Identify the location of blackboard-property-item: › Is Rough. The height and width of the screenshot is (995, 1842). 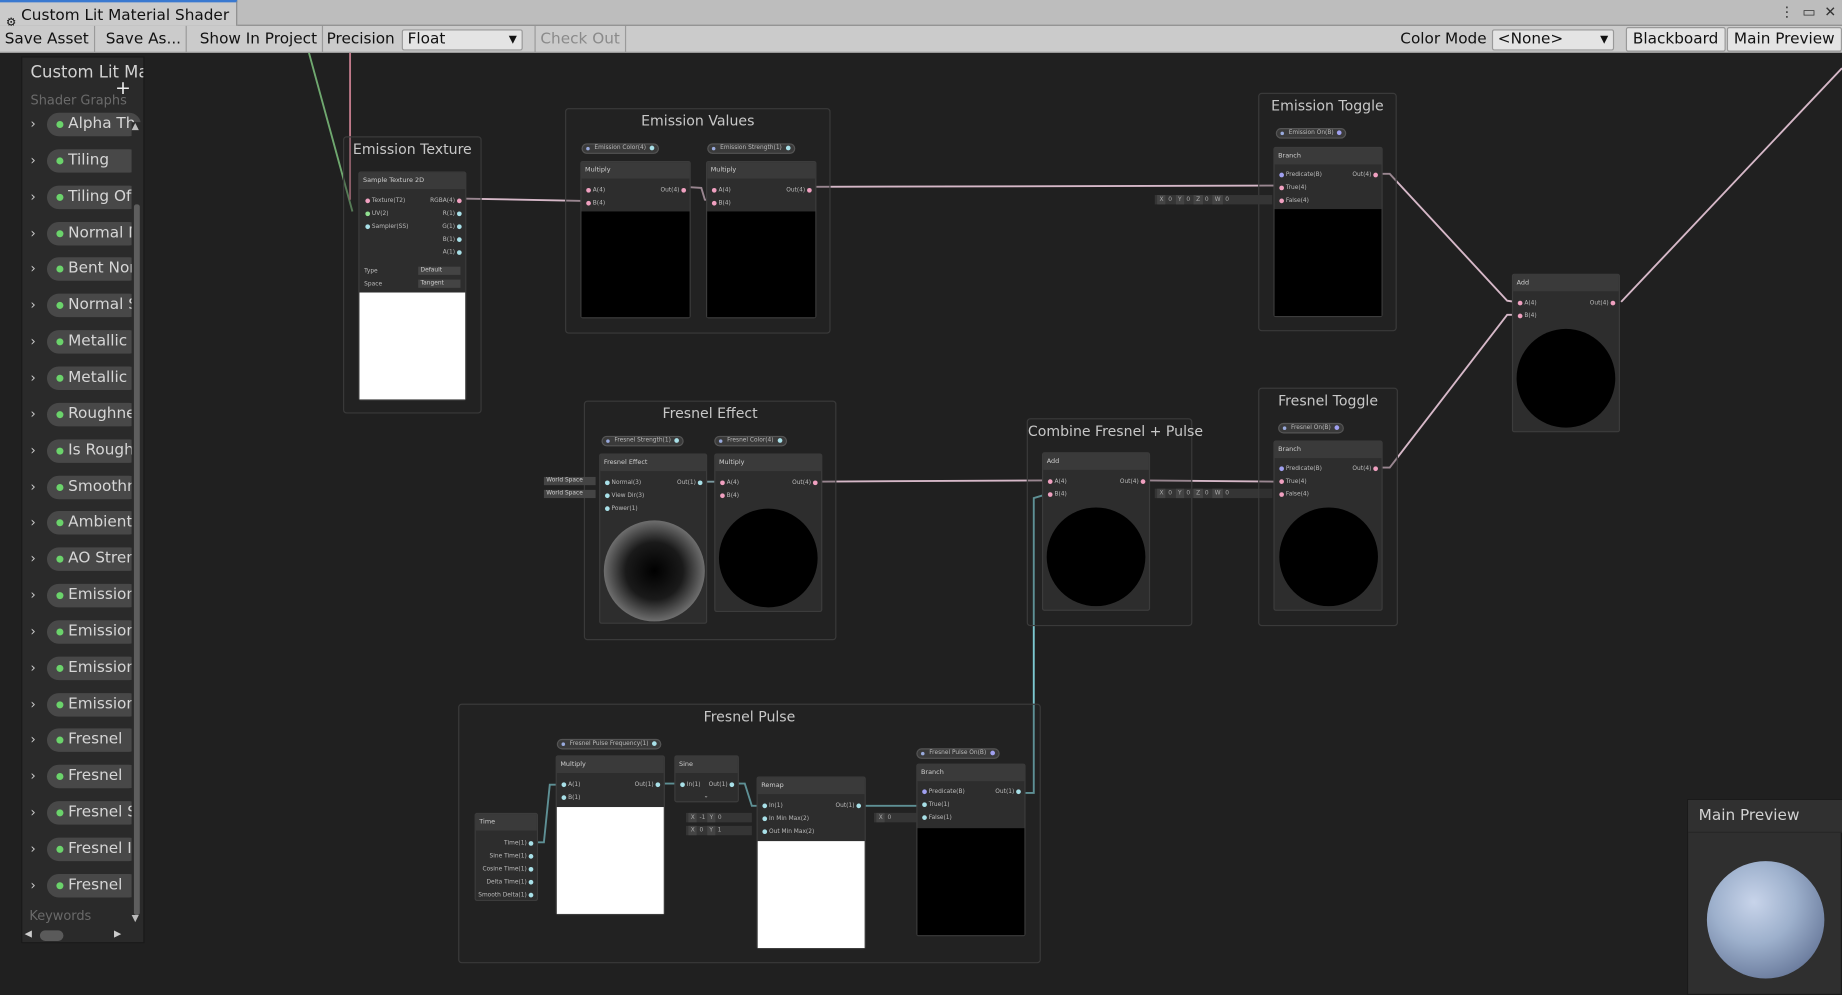
(84, 451).